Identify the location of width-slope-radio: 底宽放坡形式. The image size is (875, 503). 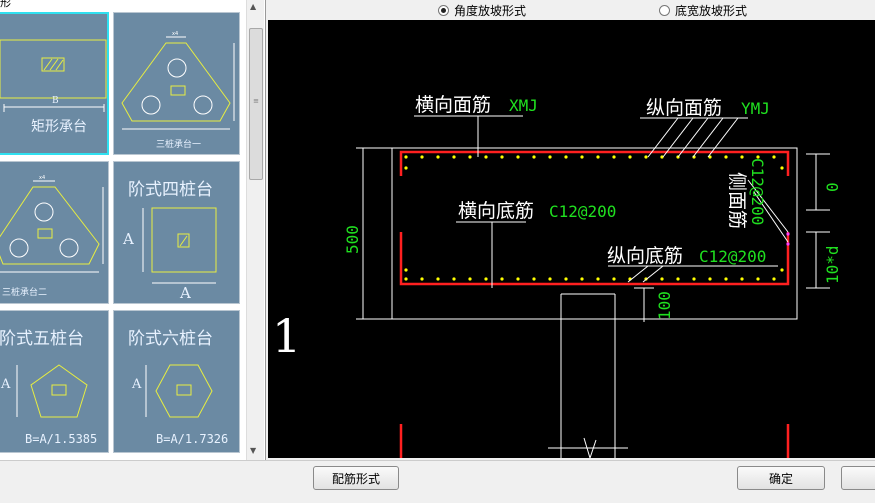
(703, 10).